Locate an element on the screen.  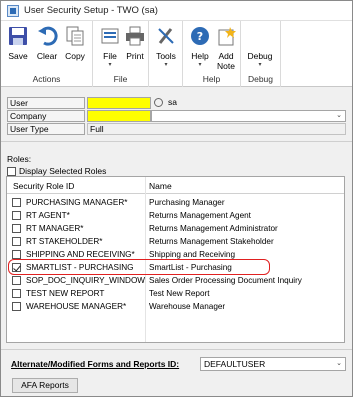
folder-icon is located at coordinates (110, 36).